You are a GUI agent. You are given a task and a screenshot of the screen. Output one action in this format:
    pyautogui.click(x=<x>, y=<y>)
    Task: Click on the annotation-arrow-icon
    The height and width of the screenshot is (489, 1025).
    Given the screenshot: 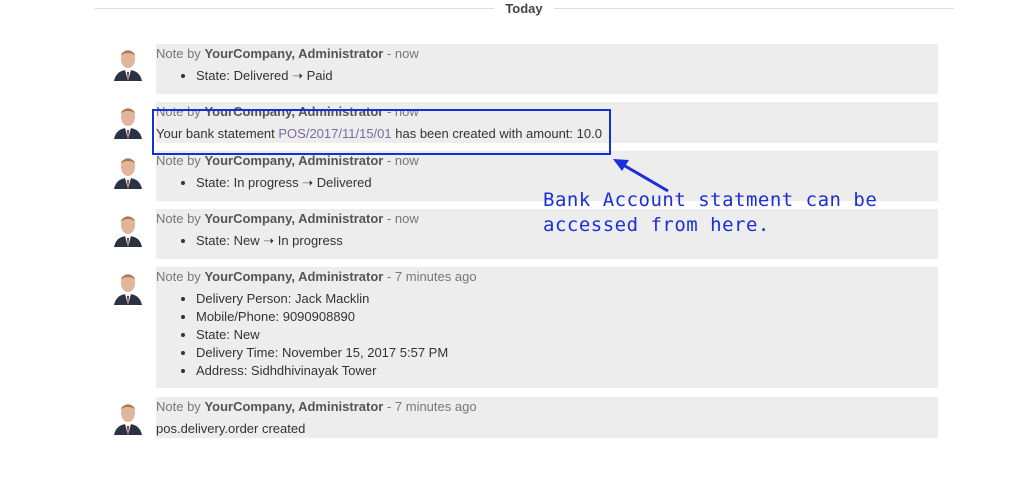 What is the action you would take?
    pyautogui.click(x=641, y=176)
    